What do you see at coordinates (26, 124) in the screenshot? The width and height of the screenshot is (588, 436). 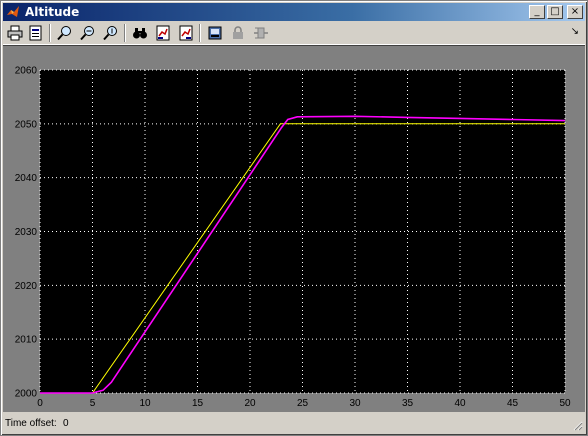 I see `y-tick-label: 2050` at bounding box center [26, 124].